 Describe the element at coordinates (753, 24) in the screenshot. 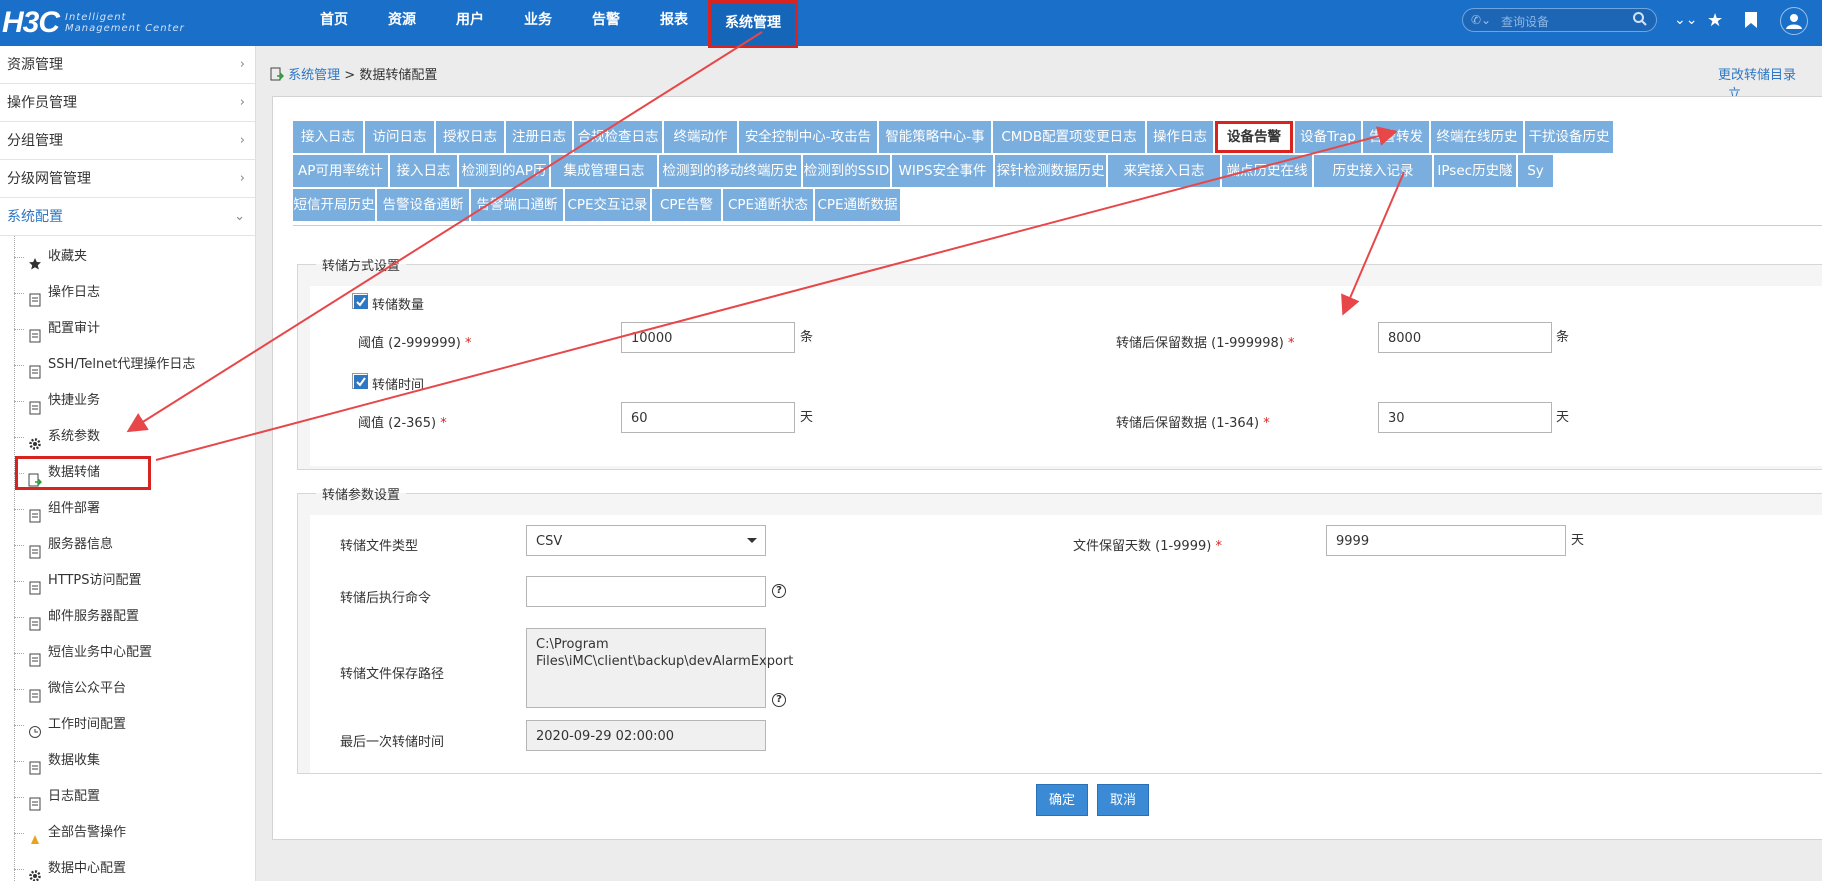

I see `nav-system-management: 系统管理` at that location.